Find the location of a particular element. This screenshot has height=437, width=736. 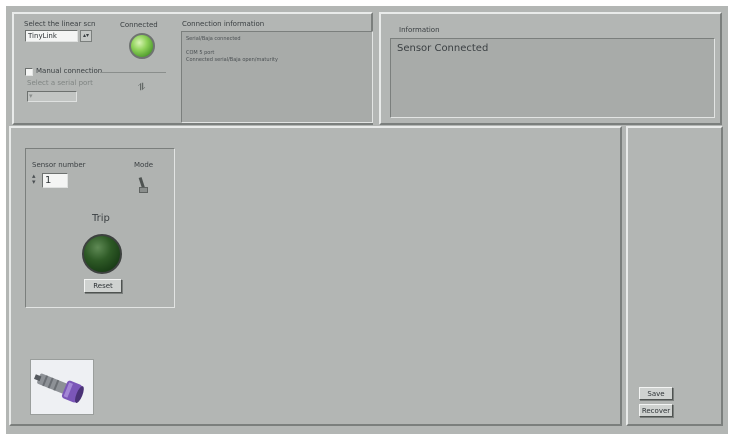

connected-label: Connected is located at coordinates (139, 25).